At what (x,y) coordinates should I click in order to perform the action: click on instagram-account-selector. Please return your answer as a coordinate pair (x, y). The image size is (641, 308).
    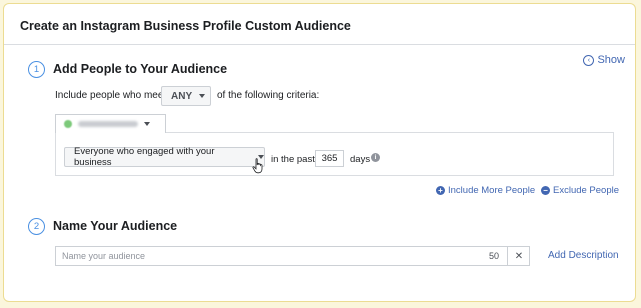
    Looking at the image, I should click on (110, 123).